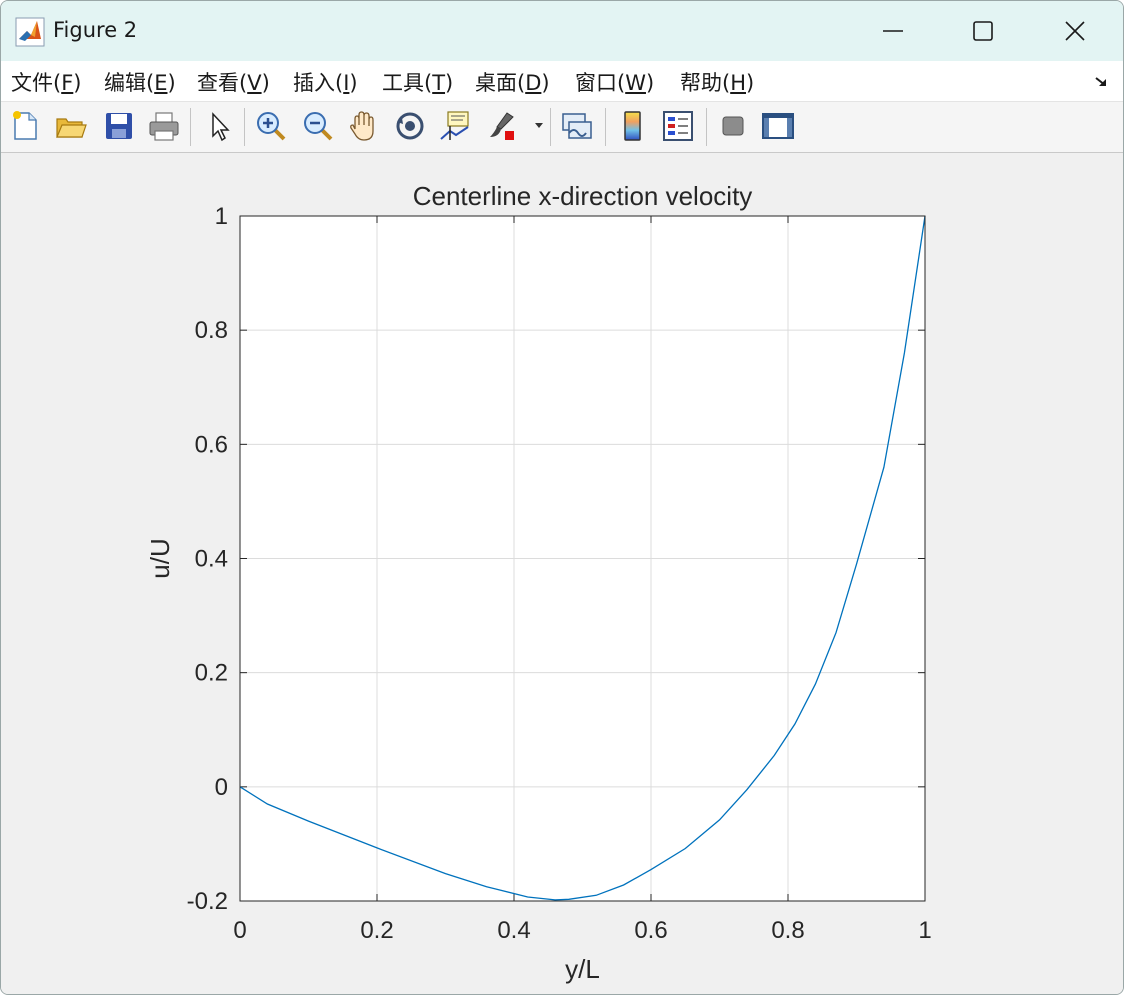 The width and height of the screenshot is (1124, 995). What do you see at coordinates (410, 126) in the screenshot?
I see `rotate-3d-icon` at bounding box center [410, 126].